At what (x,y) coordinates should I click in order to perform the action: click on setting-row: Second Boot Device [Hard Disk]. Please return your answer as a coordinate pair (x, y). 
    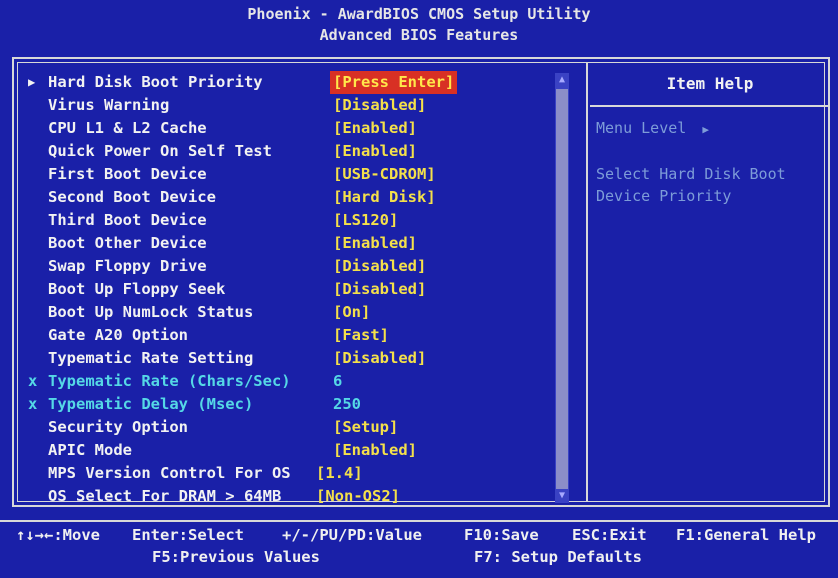
    Looking at the image, I should click on (298, 197).